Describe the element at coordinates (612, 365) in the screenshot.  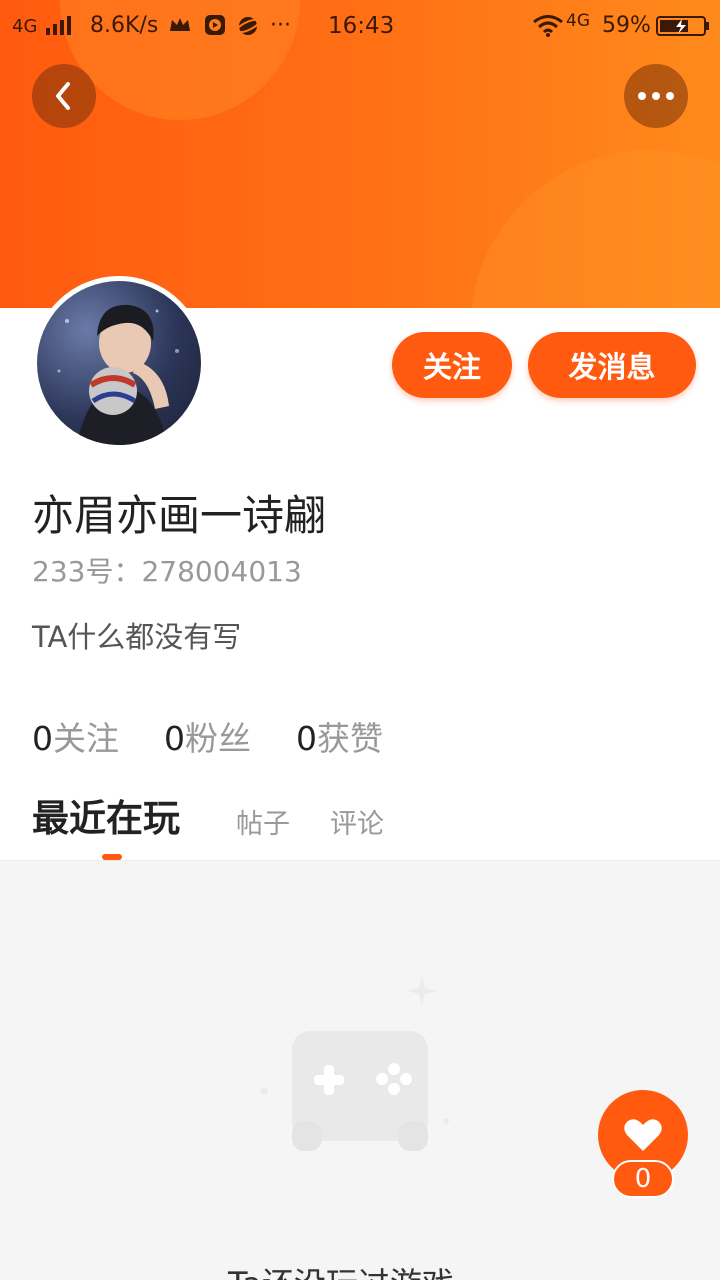
I see `send-message-button: 发消息` at that location.